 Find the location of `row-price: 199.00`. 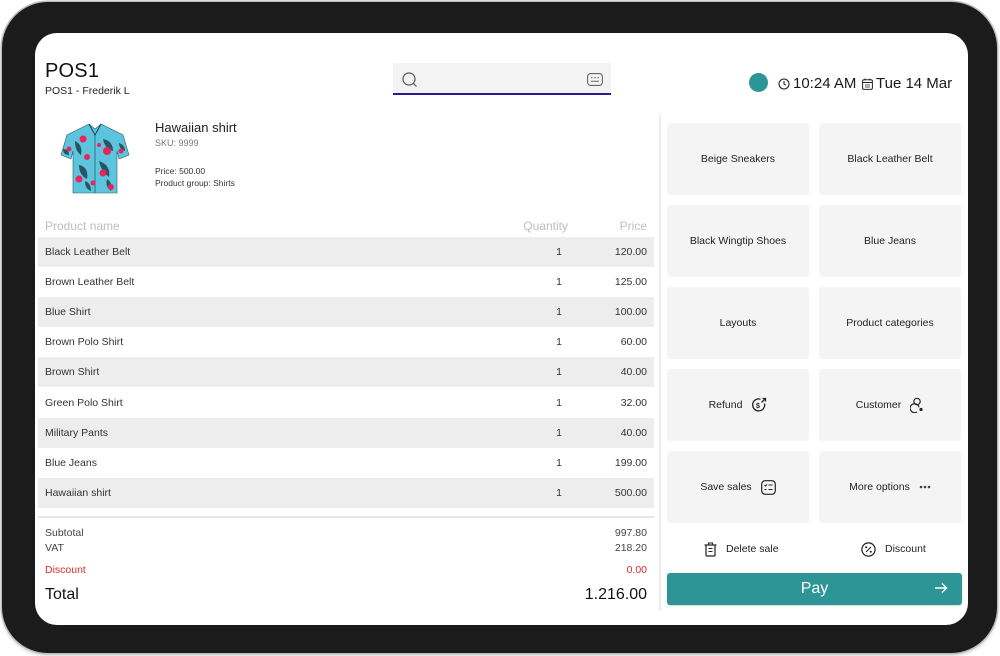

row-price: 199.00 is located at coordinates (630, 462).